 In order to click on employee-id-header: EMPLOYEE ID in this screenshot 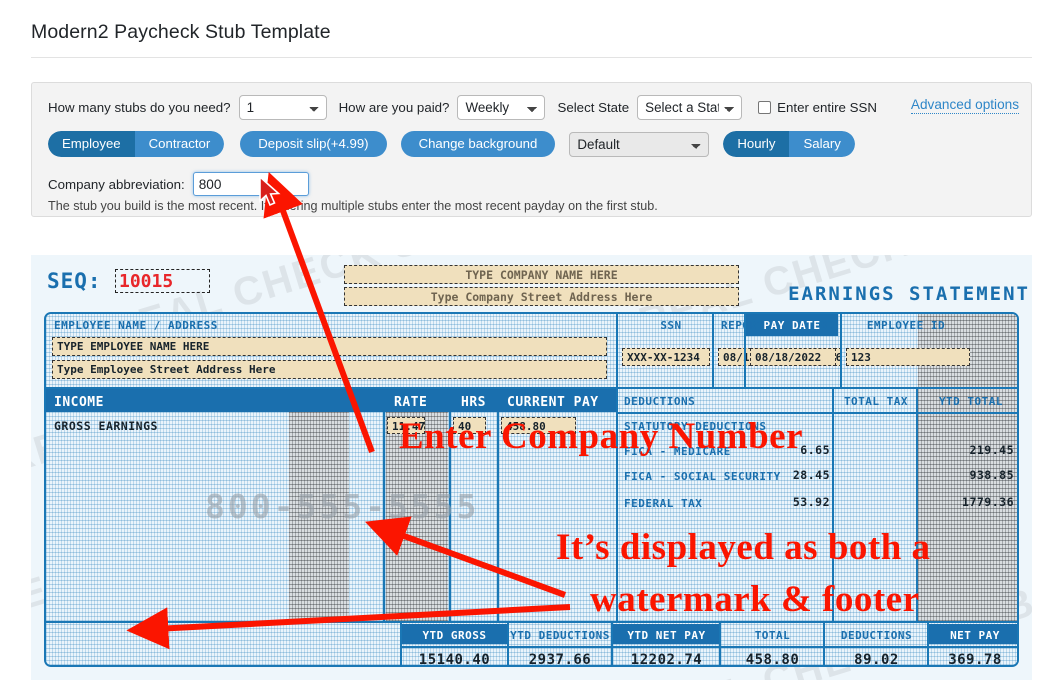, I will do `click(906, 325)`.